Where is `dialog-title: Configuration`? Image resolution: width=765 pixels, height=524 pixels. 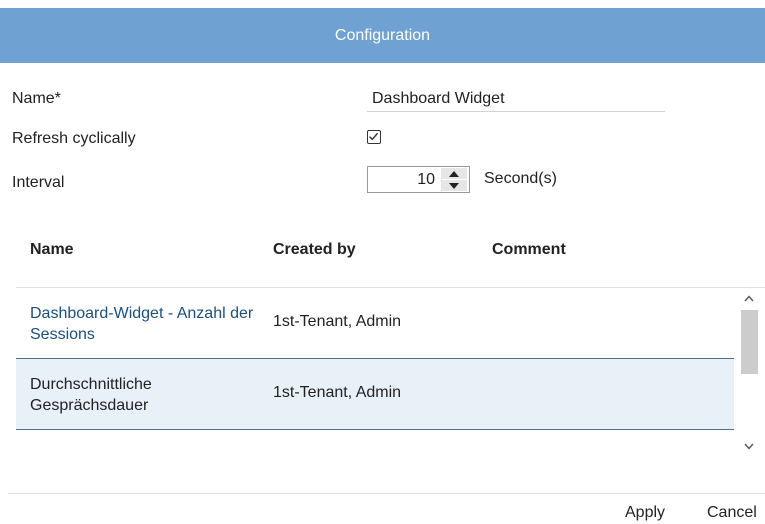 dialog-title: Configuration is located at coordinates (382, 35).